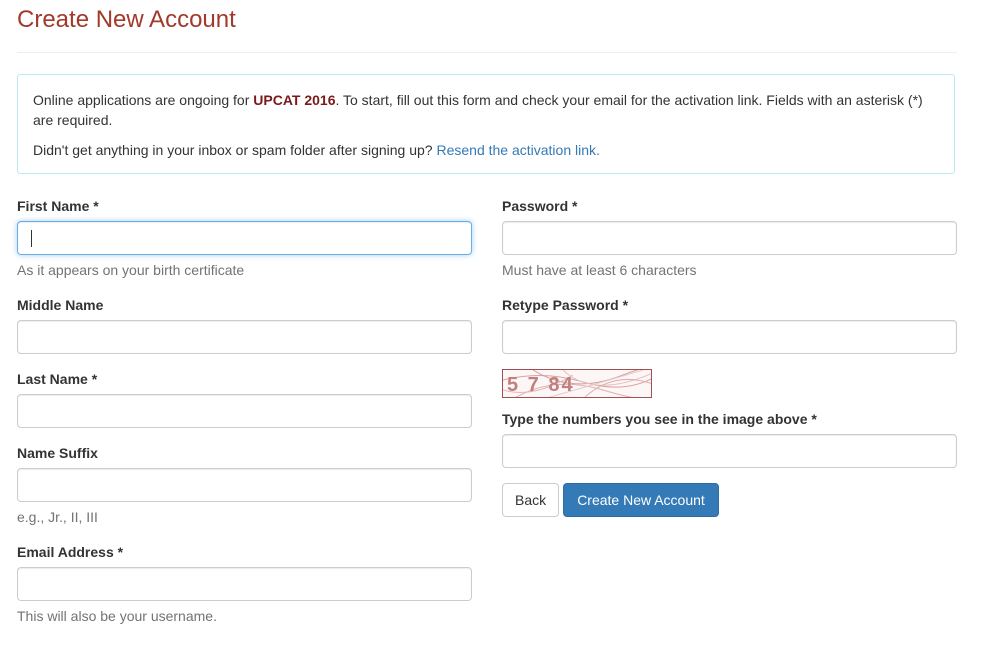 This screenshot has height=646, width=984. What do you see at coordinates (131, 270) in the screenshot?
I see `first-name-help: As it appears on your birth certificate` at bounding box center [131, 270].